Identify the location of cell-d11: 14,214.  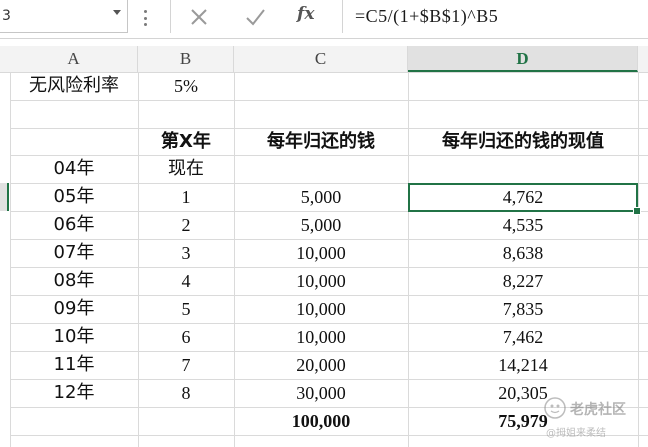
(523, 365).